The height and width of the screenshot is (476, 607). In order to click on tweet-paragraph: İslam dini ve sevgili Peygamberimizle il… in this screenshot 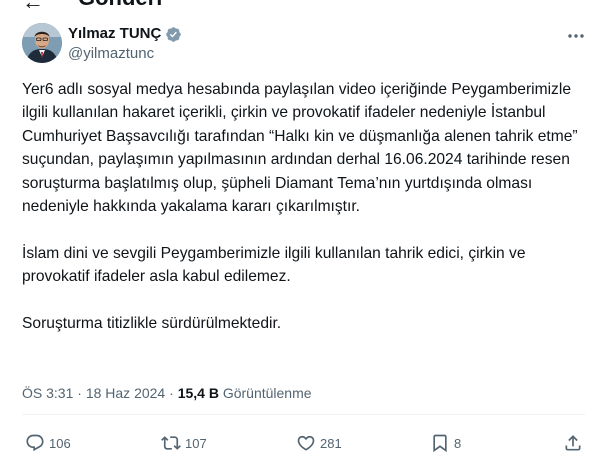, I will do `click(274, 265)`.